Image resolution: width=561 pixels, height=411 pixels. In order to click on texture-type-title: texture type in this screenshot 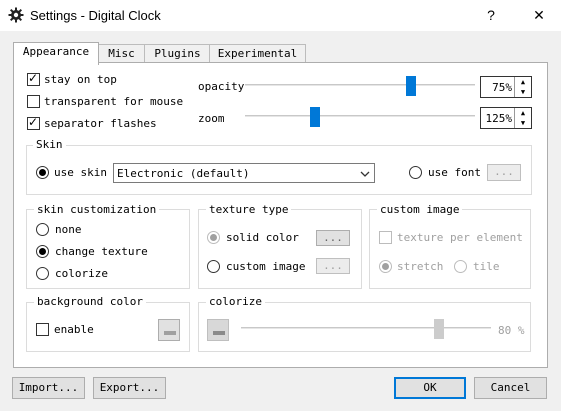, I will do `click(249, 209)`.